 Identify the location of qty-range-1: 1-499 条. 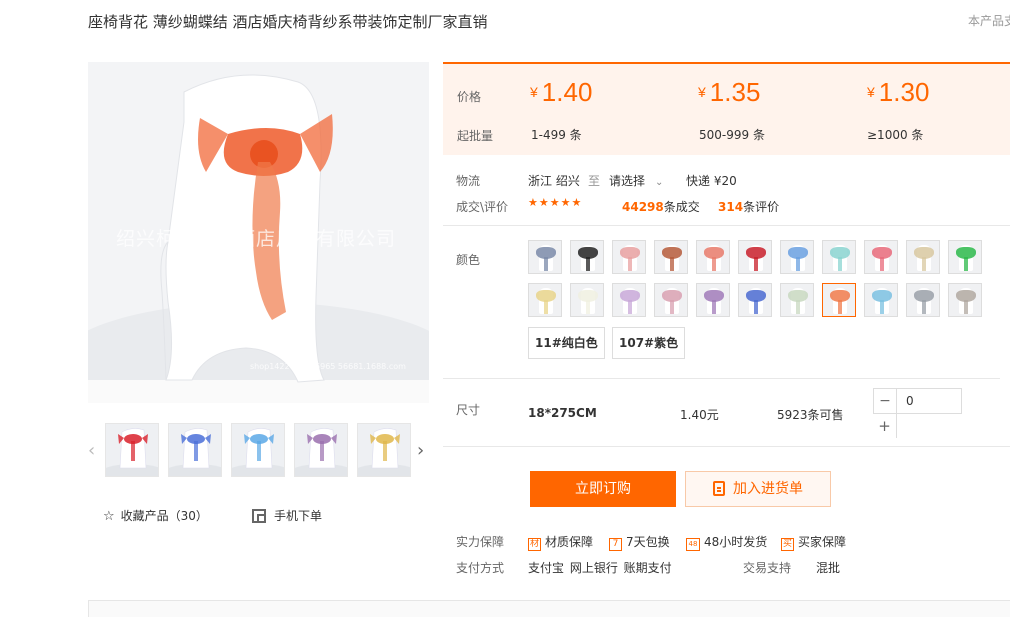
(556, 135).